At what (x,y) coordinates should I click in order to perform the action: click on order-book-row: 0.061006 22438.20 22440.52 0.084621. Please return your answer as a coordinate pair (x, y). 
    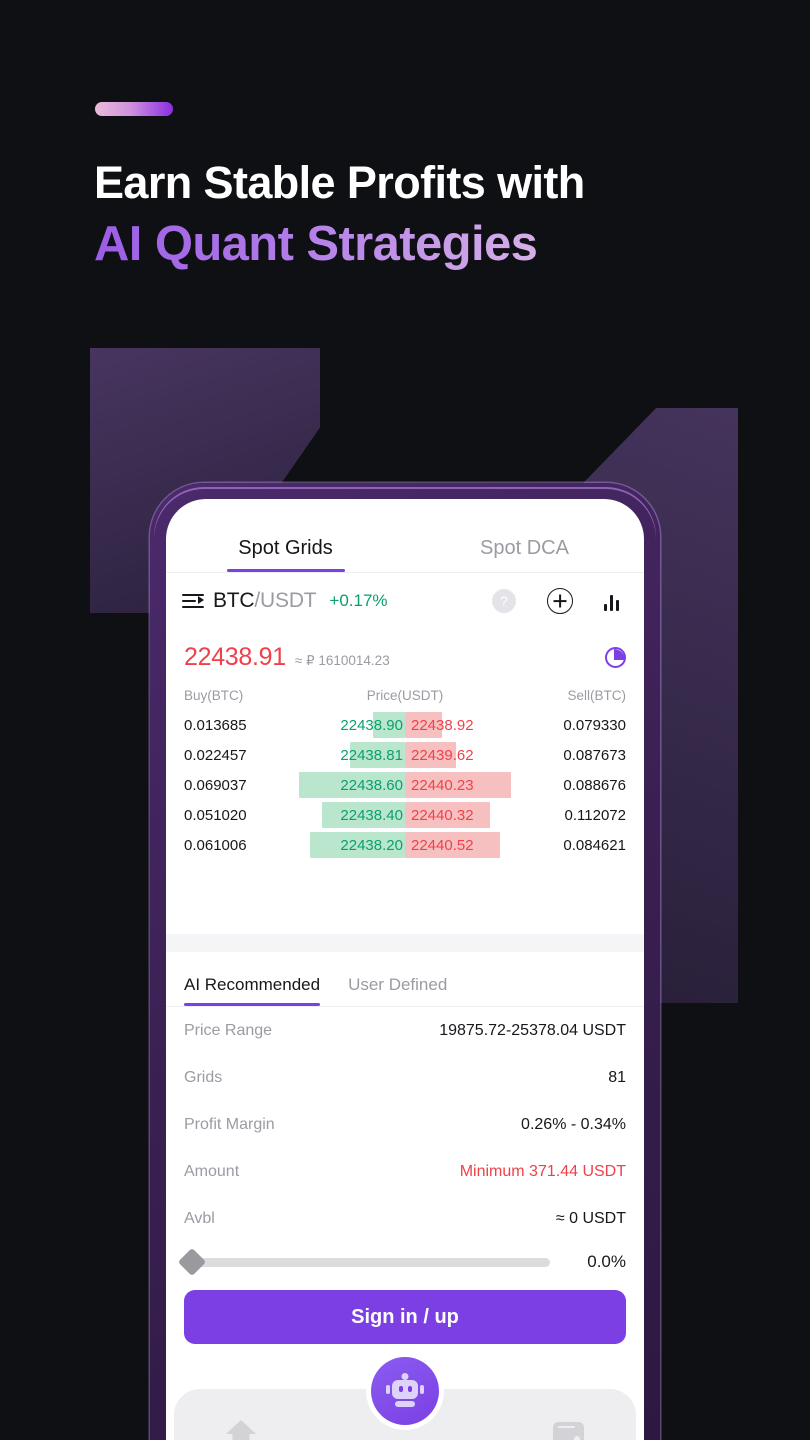
    Looking at the image, I should click on (405, 845).